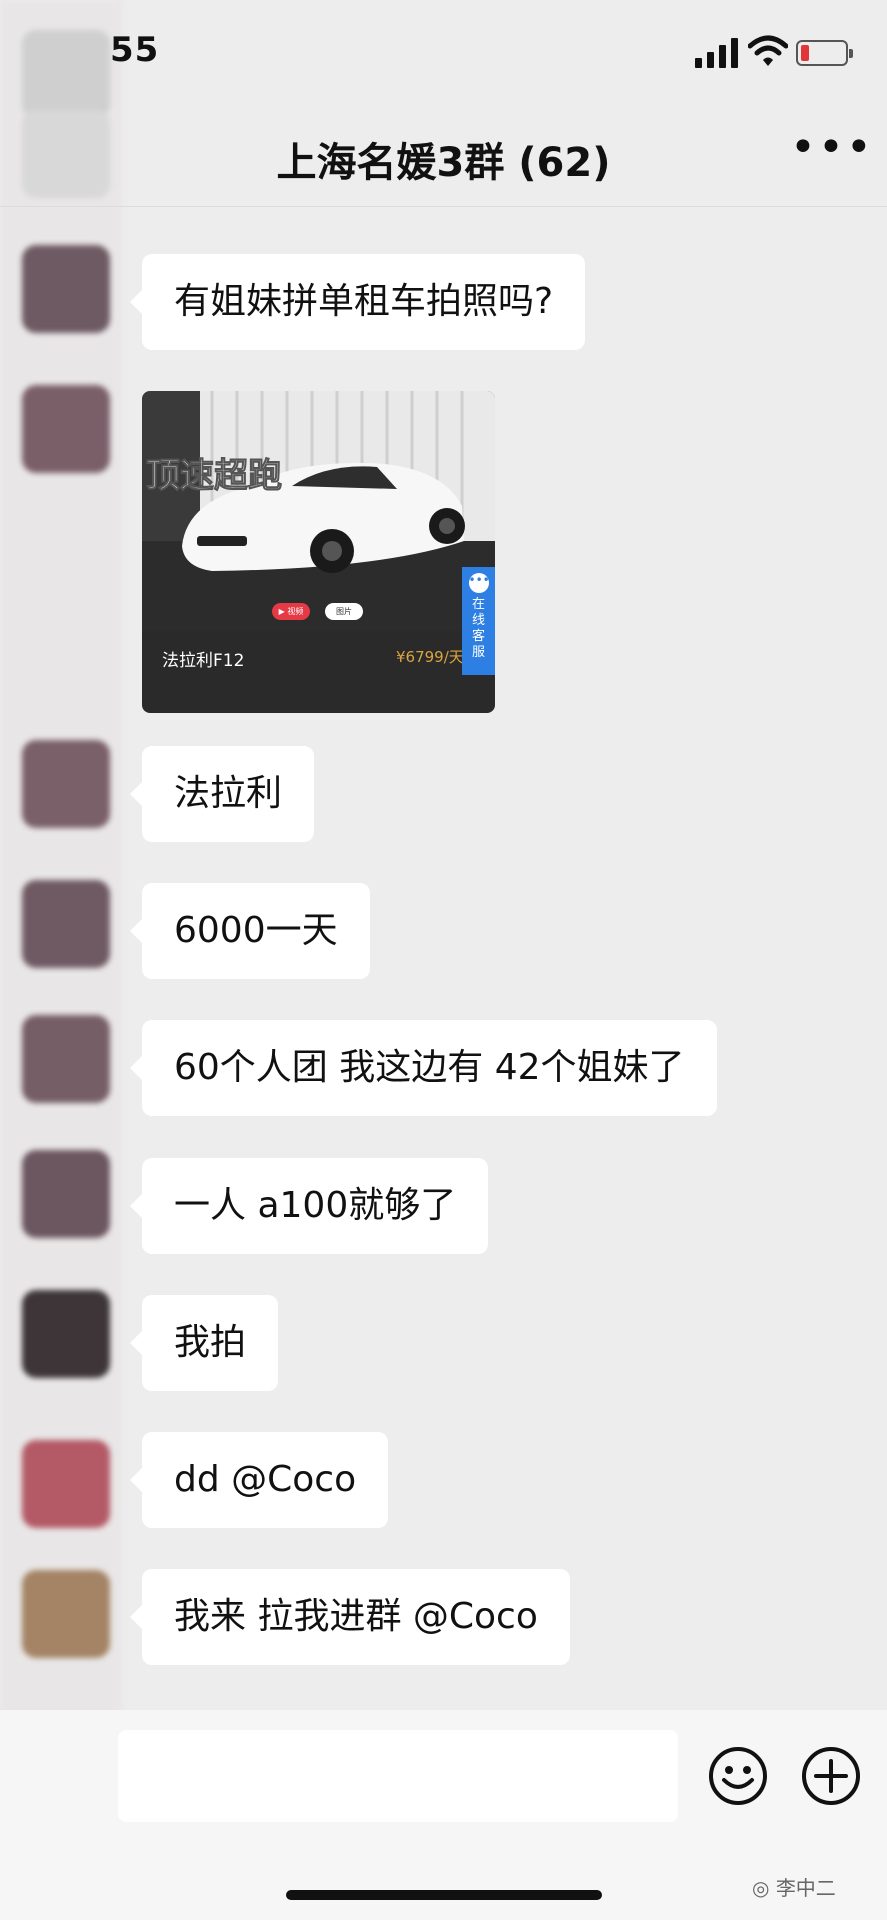 This screenshot has width=887, height=1920. I want to click on avatar-column, so click(61, 960).